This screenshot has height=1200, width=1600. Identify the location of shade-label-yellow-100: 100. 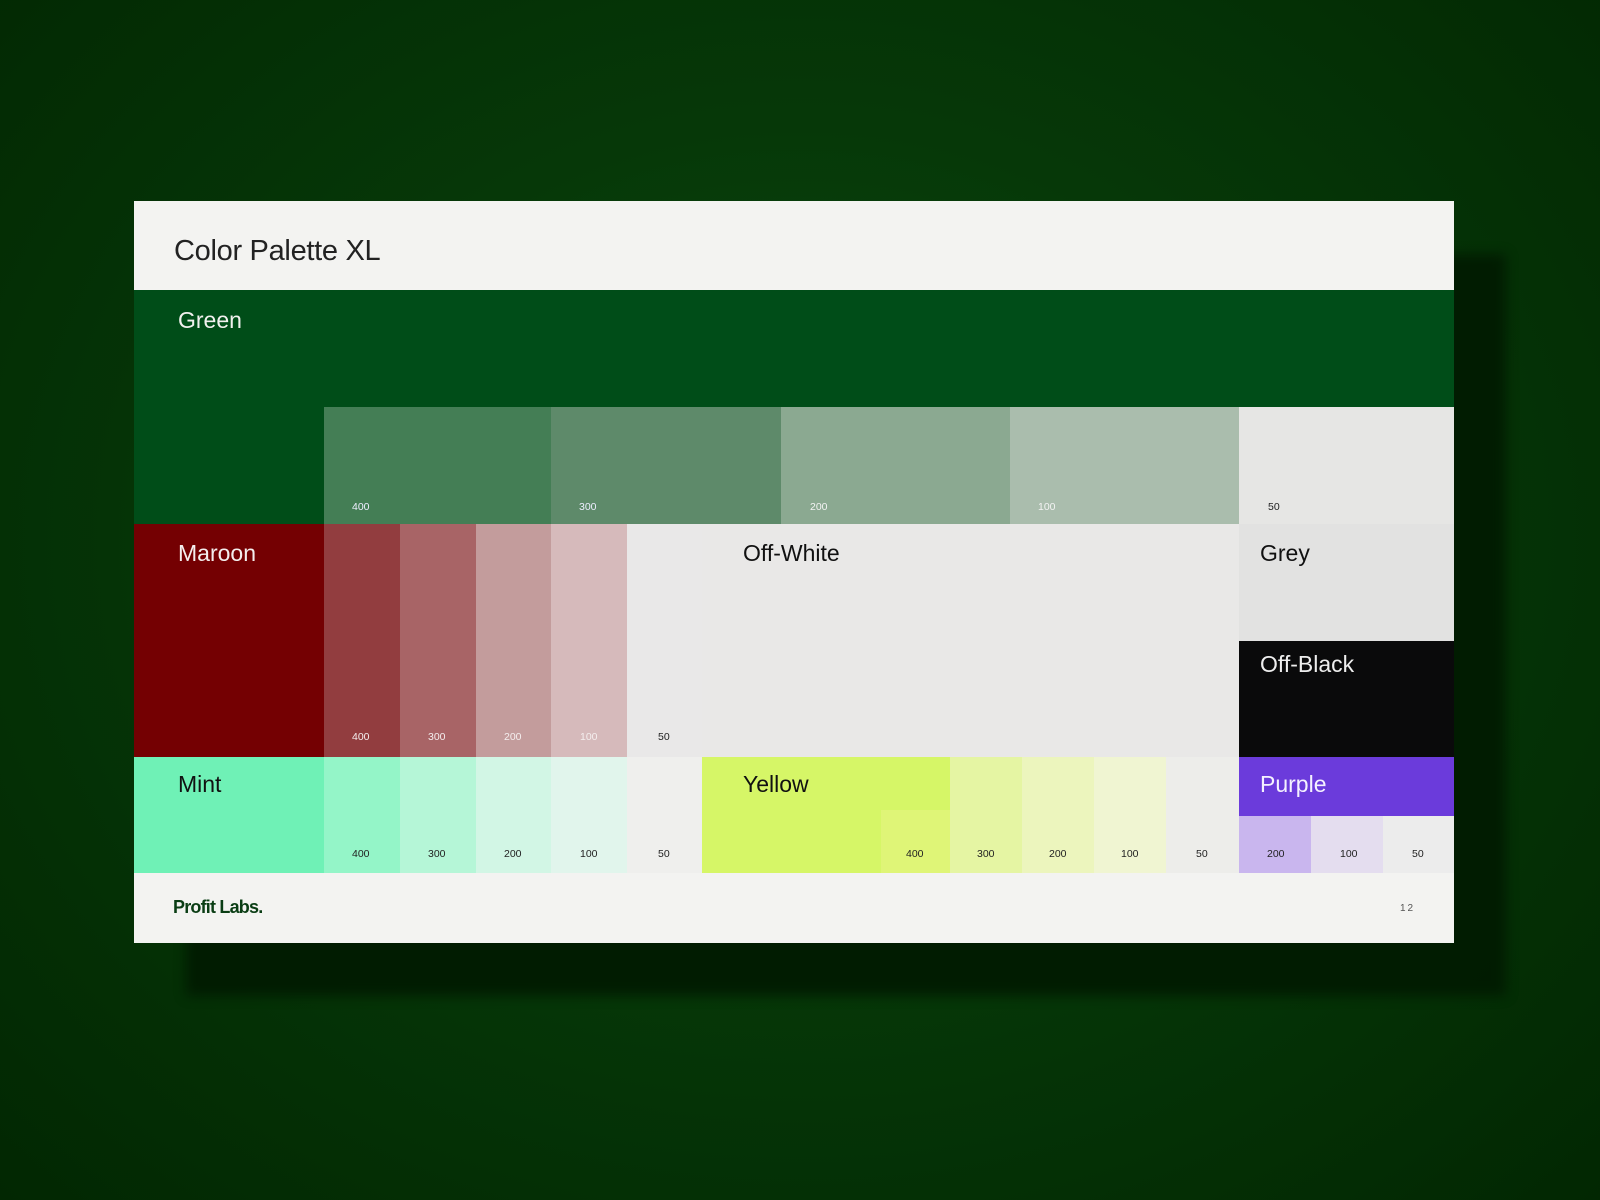
(1130, 854).